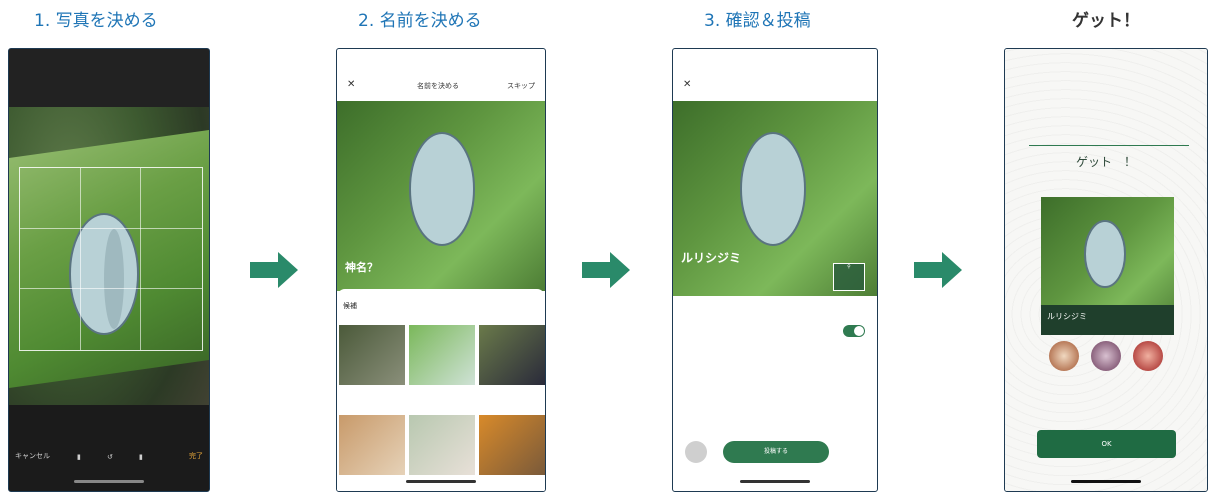 This screenshot has width=1216, height=494. Describe the element at coordinates (350, 306) in the screenshot. I see `sheet-title: 候補` at that location.